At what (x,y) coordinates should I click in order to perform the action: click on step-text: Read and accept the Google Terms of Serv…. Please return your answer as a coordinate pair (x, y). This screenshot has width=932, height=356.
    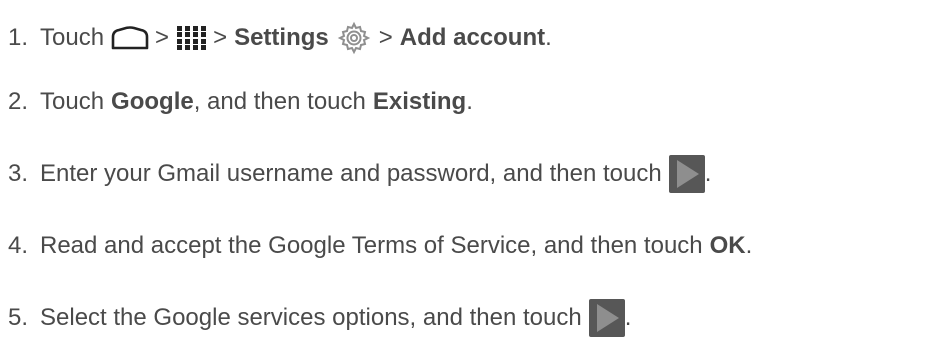
    Looking at the image, I should click on (371, 245).